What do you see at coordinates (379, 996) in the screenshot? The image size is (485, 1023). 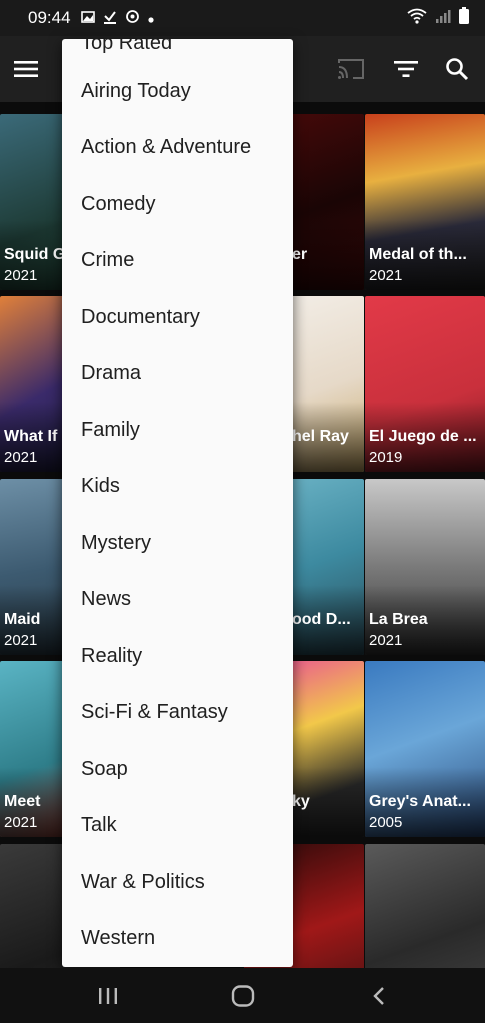 I see `back-icon` at bounding box center [379, 996].